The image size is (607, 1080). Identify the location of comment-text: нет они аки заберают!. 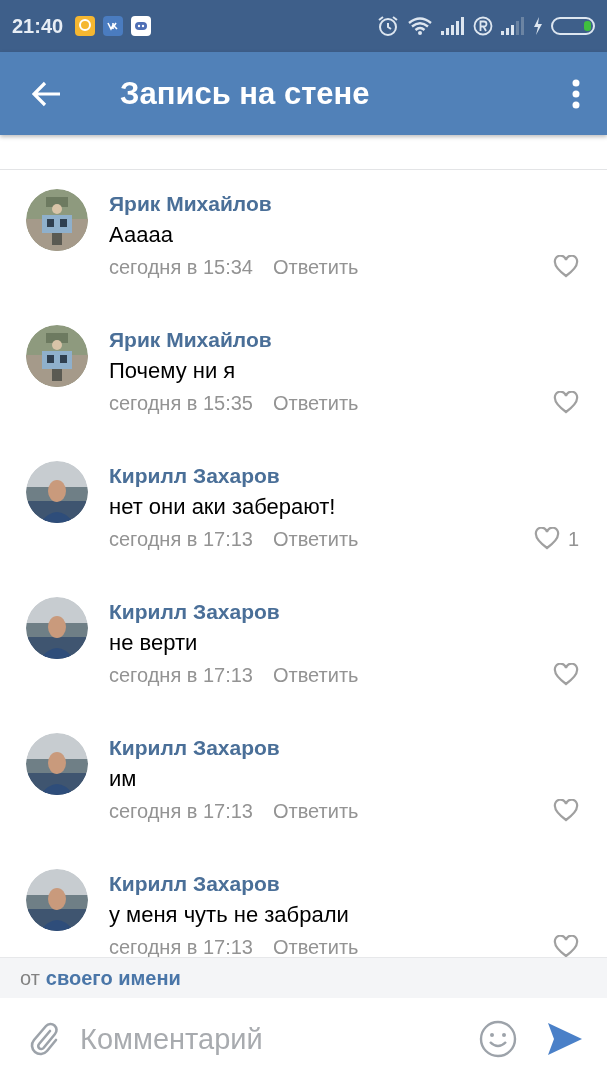
(223, 507).